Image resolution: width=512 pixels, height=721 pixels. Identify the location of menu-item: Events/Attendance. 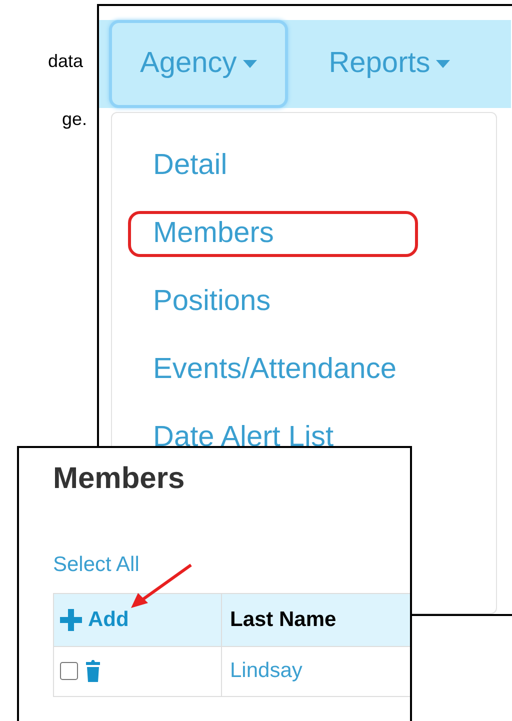
(273, 370).